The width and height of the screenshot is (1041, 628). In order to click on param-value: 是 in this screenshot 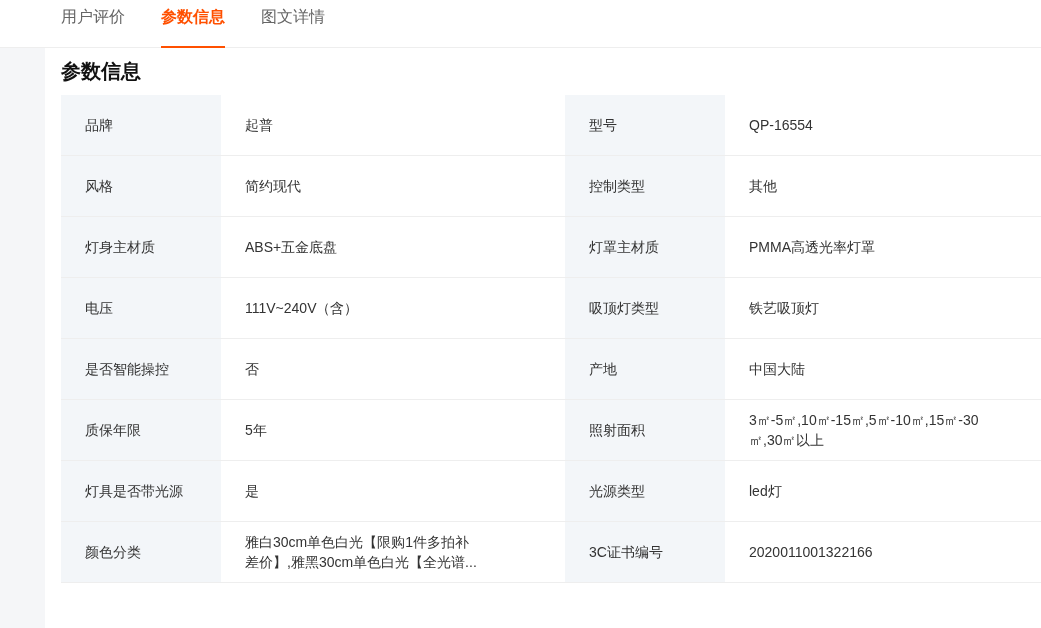, I will do `click(252, 491)`.